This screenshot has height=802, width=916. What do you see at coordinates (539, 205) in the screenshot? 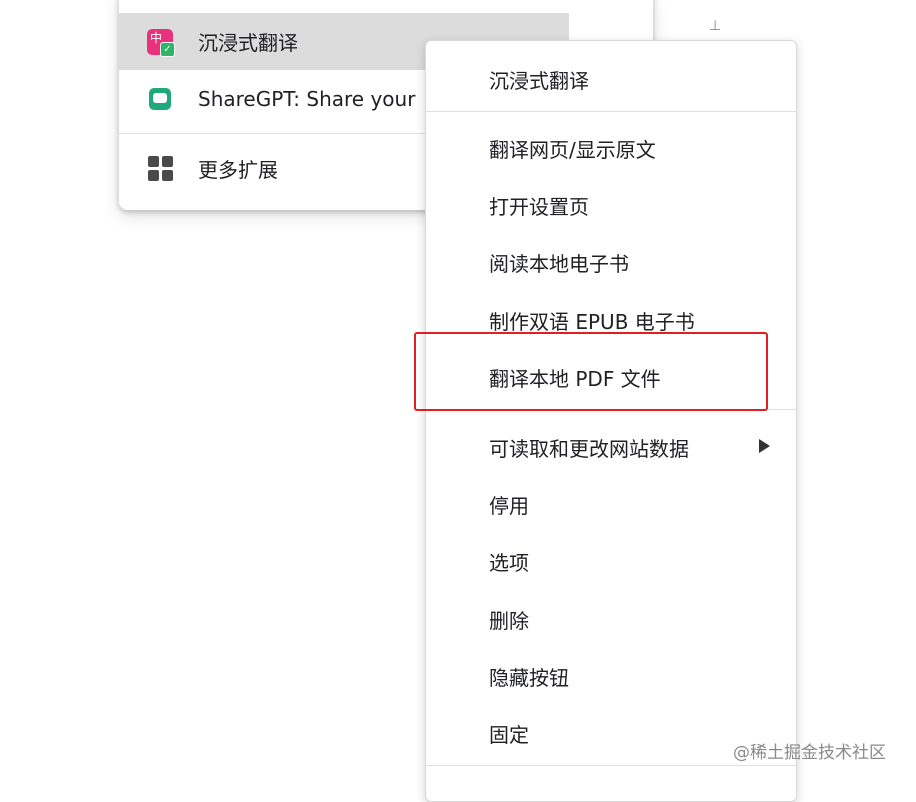
I see `menu-item-open-settings: 打开设置页` at bounding box center [539, 205].